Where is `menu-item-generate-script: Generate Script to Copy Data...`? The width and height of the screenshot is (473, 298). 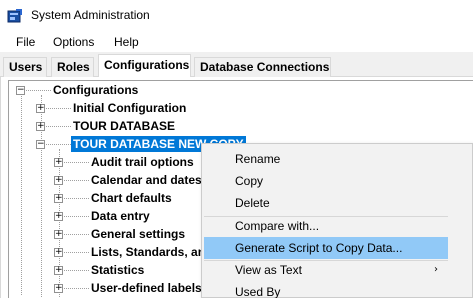 menu-item-generate-script: Generate Script to Copy Data... is located at coordinates (326, 248).